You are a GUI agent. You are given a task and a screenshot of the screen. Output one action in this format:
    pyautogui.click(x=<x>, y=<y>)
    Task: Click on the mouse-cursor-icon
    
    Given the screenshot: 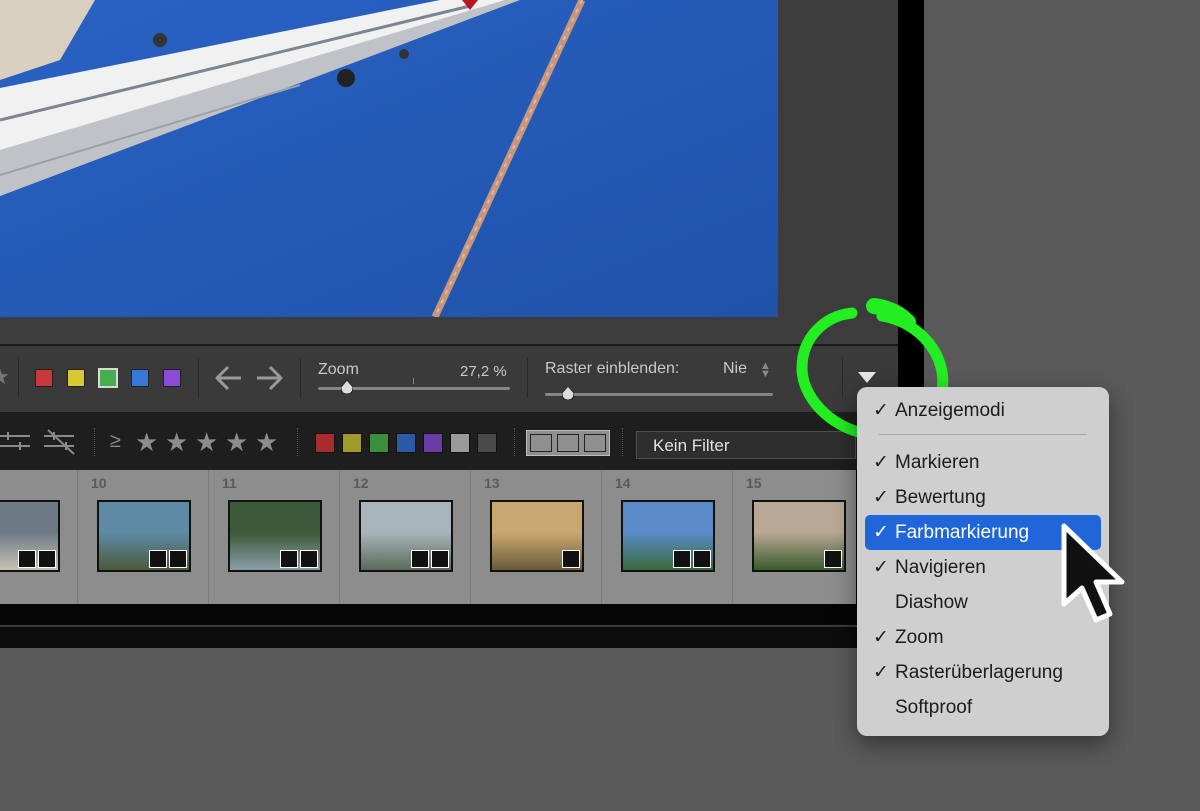 What is the action you would take?
    pyautogui.click(x=1093, y=573)
    